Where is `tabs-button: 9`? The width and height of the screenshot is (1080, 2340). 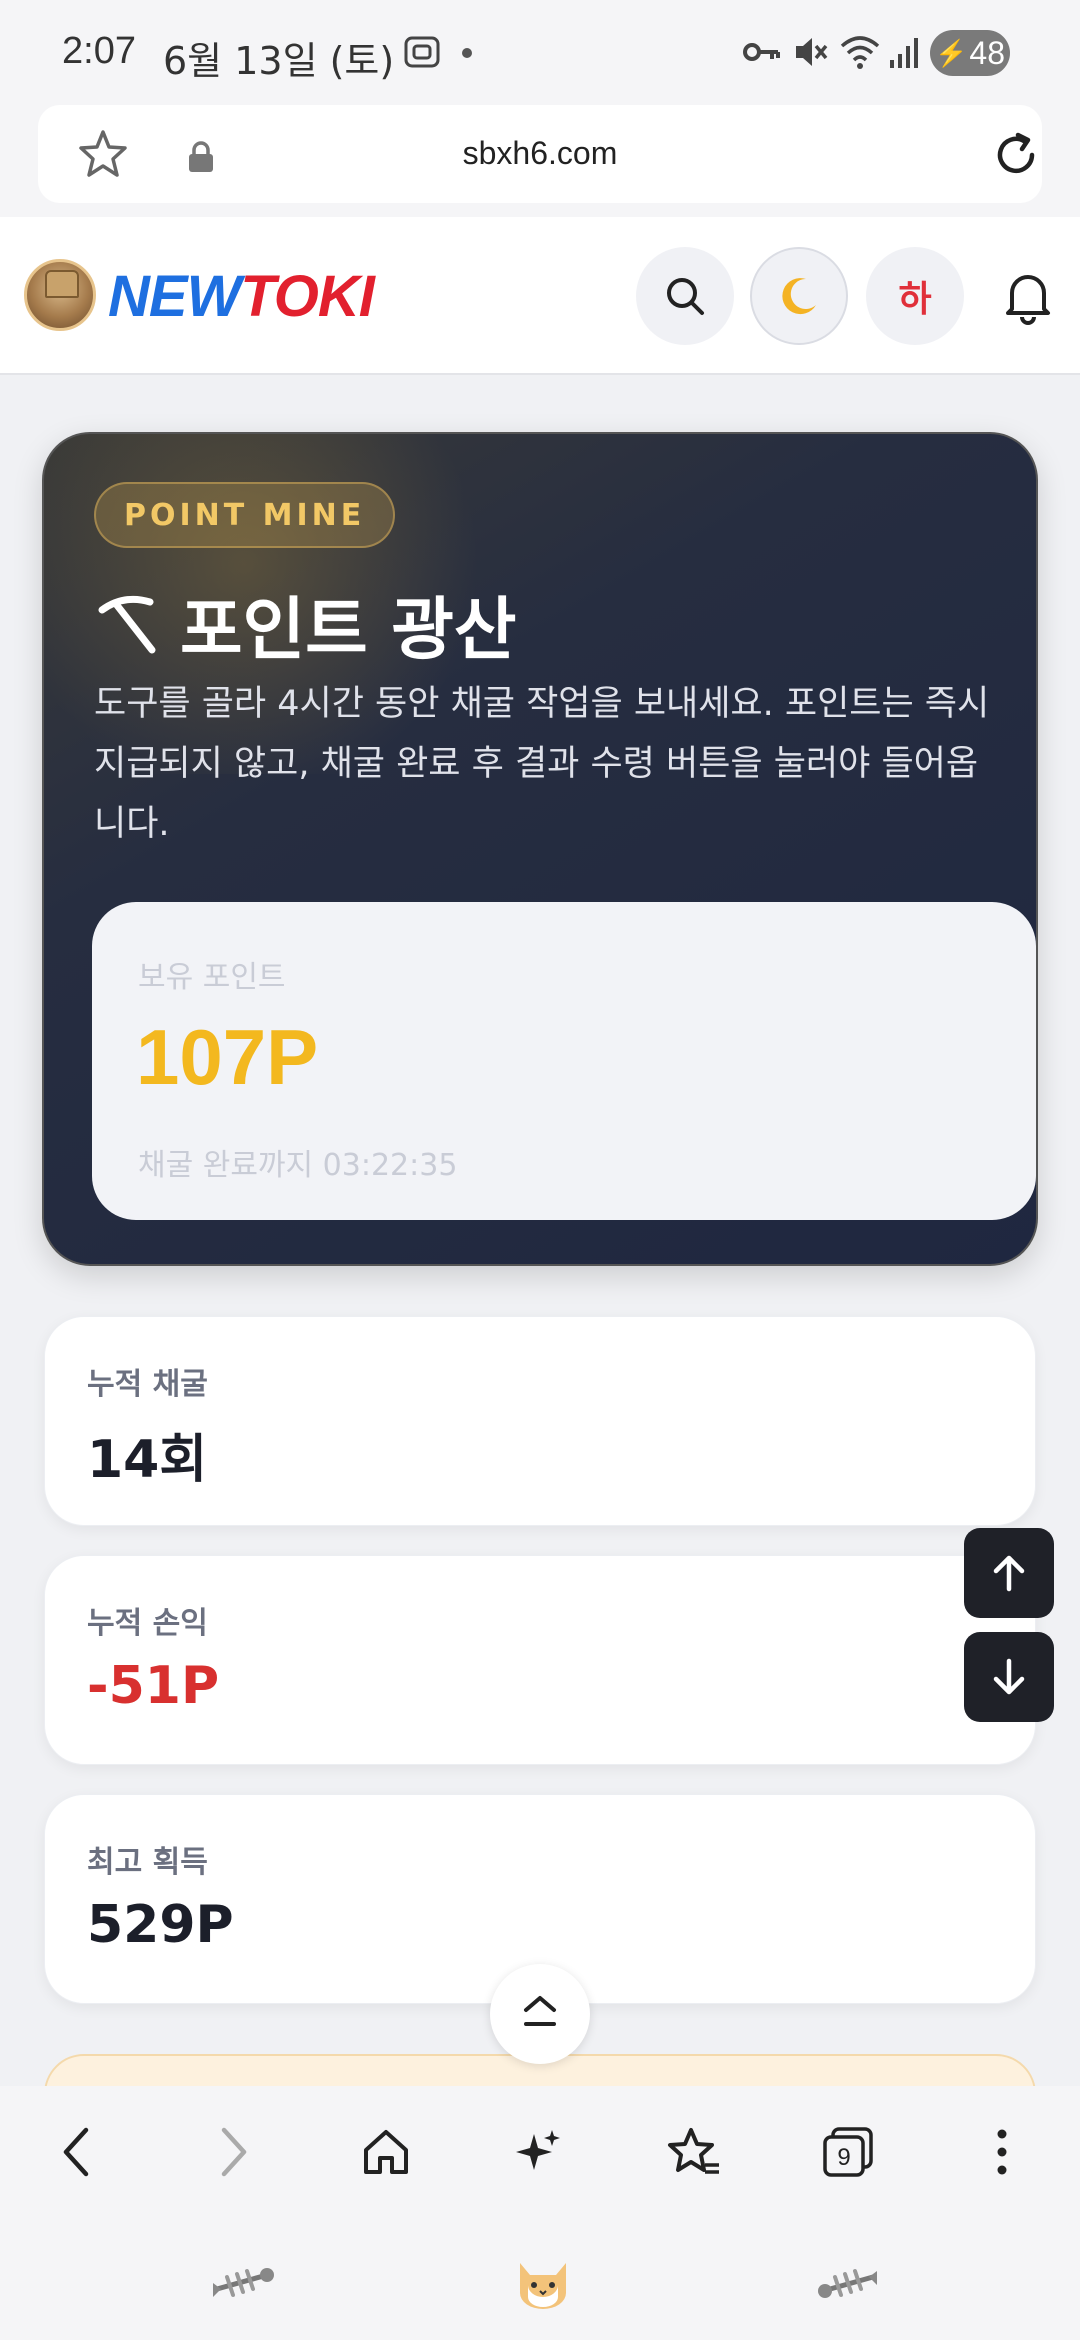 tabs-button: 9 is located at coordinates (848, 2152).